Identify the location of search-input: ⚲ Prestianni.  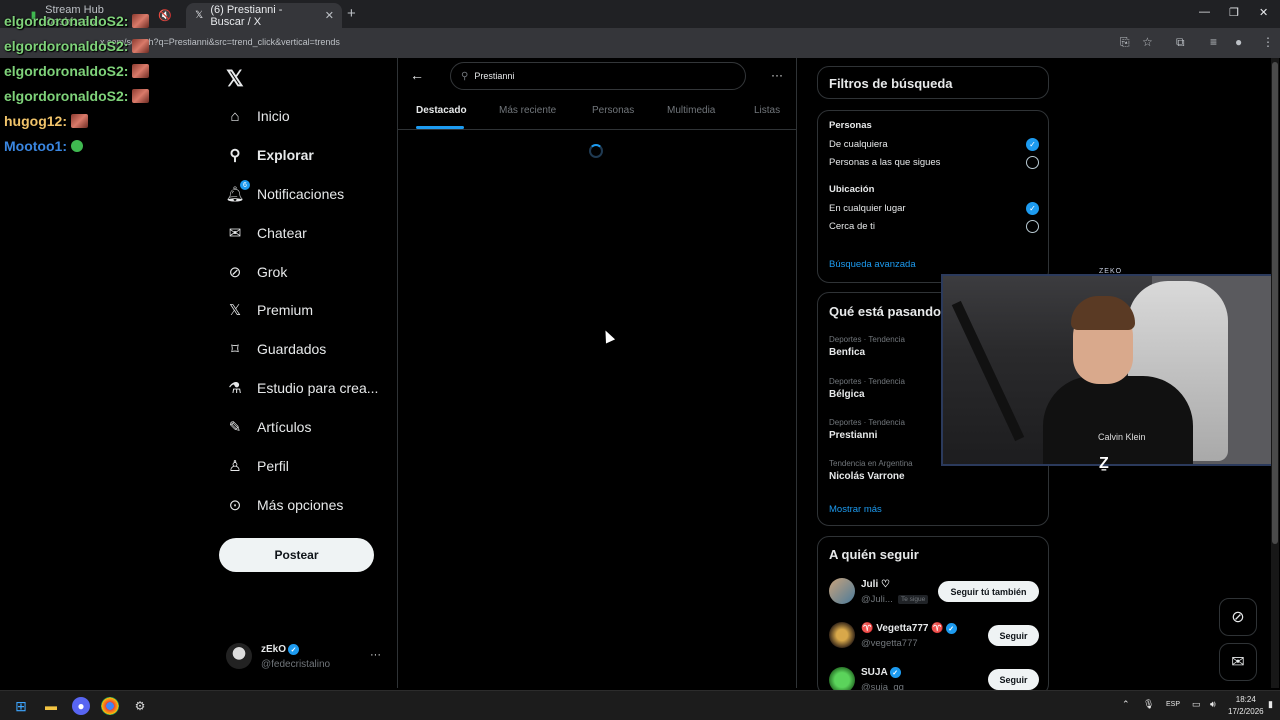
(598, 76).